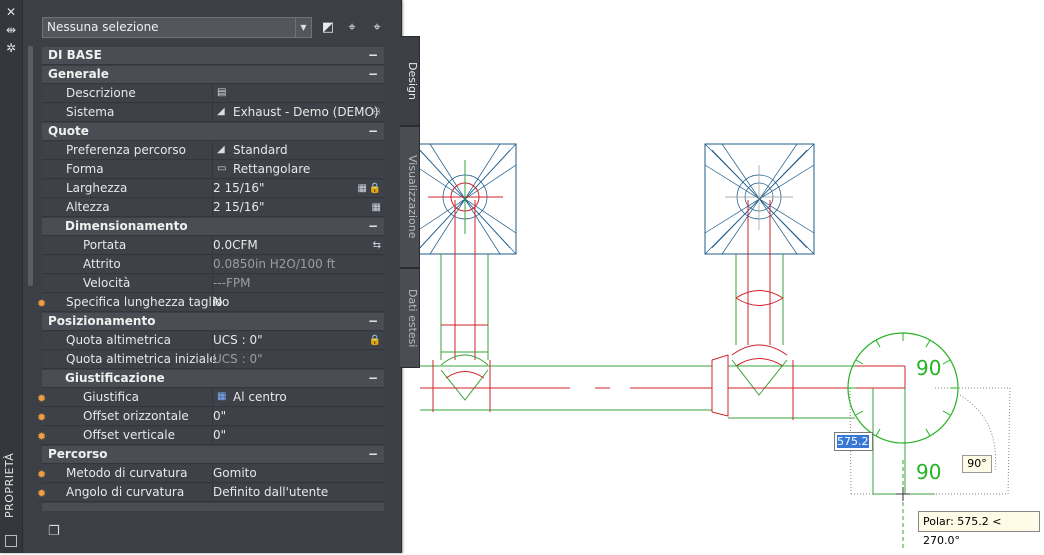 The height and width of the screenshot is (555, 1044). I want to click on calculator-icon: ⇆, so click(377, 245).